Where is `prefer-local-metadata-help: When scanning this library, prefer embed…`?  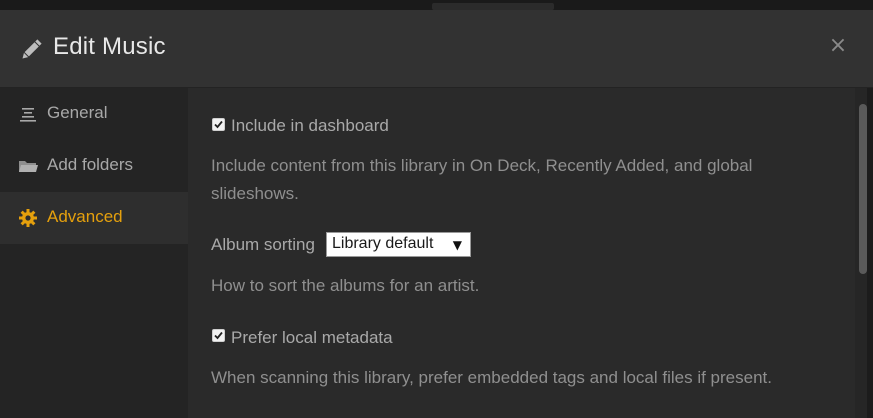
prefer-local-metadata-help: When scanning this library, prefer embed… is located at coordinates (491, 377).